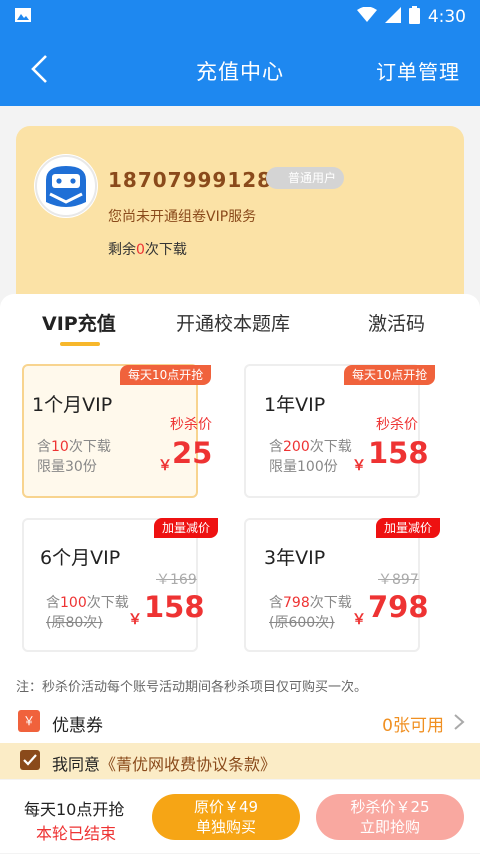 The image size is (480, 854). I want to click on original-price: ￥169, so click(176, 580).